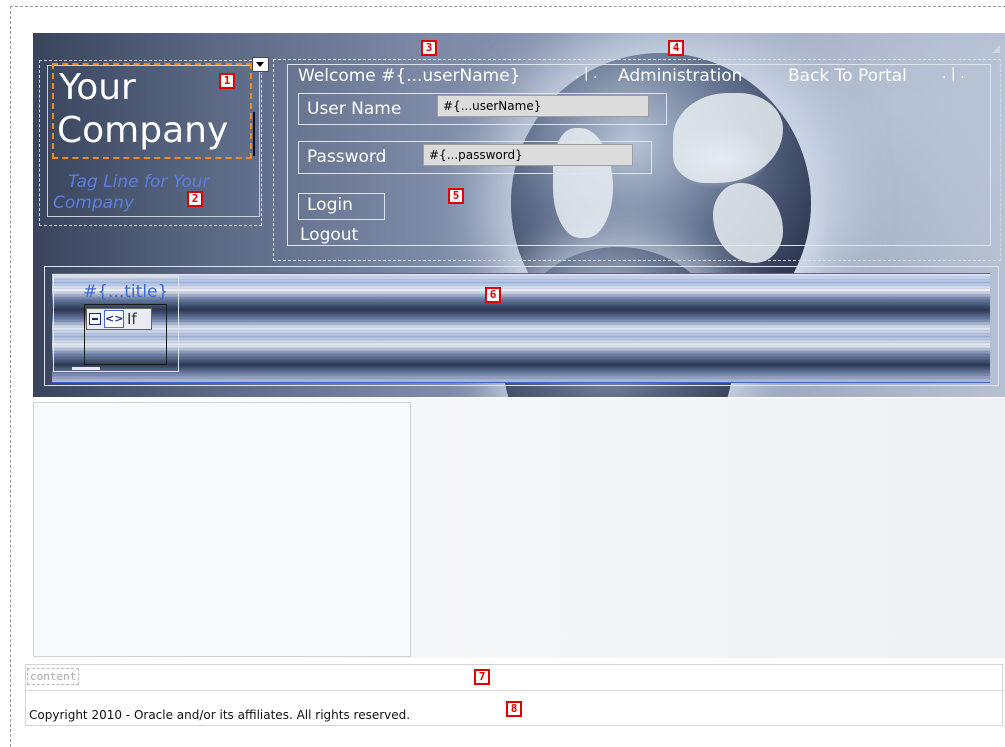  Describe the element at coordinates (996, 49) in the screenshot. I see `resize-handle-icon` at that location.